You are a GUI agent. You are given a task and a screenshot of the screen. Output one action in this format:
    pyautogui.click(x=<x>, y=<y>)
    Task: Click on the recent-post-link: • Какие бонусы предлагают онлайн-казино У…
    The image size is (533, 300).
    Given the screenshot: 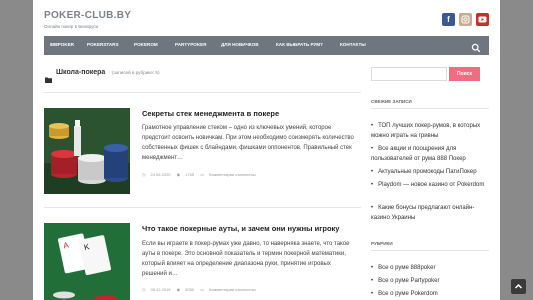 What is the action you would take?
    pyautogui.click(x=432, y=213)
    